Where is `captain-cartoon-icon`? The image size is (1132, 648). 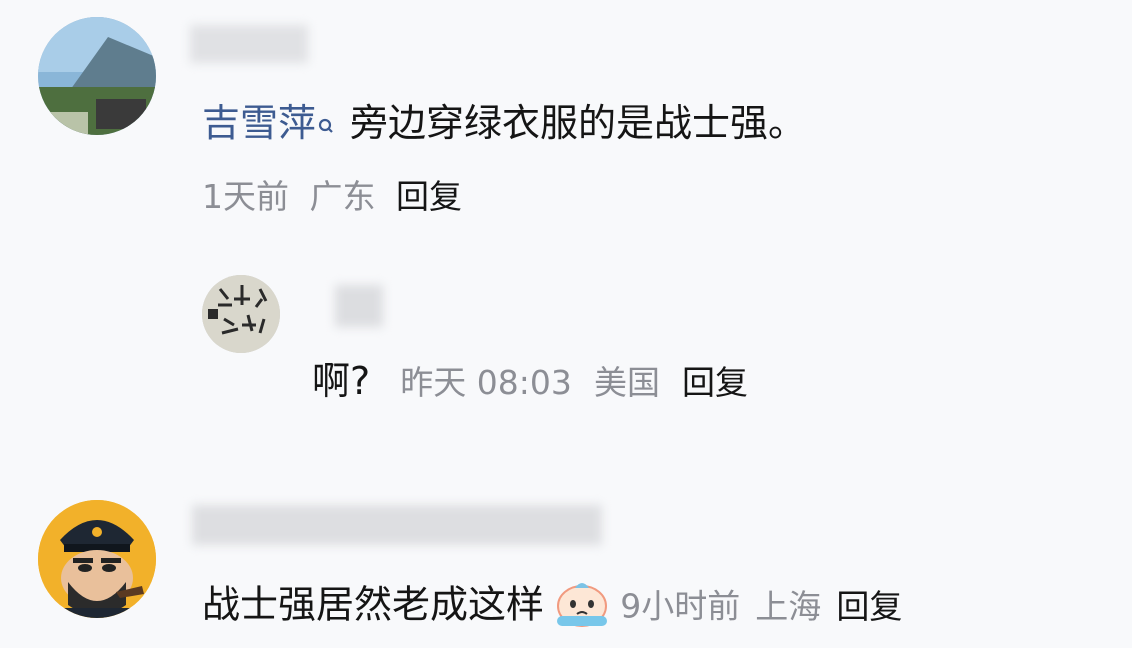
captain-cartoon-icon is located at coordinates (97, 559).